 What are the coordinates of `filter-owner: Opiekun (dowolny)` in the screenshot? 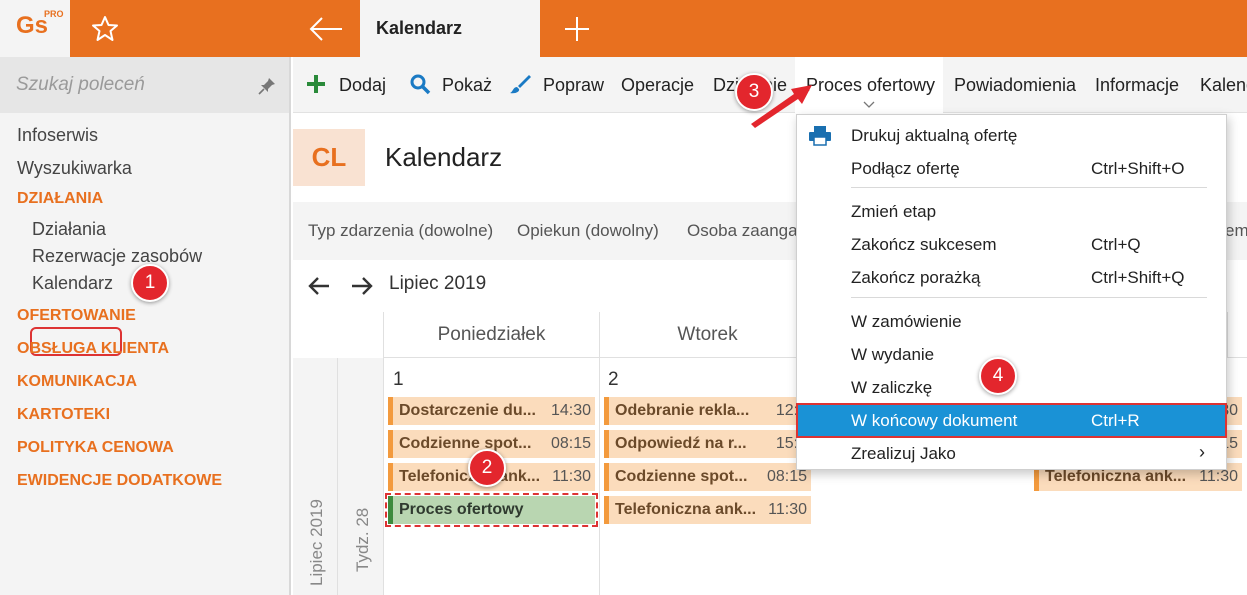 It's located at (588, 231).